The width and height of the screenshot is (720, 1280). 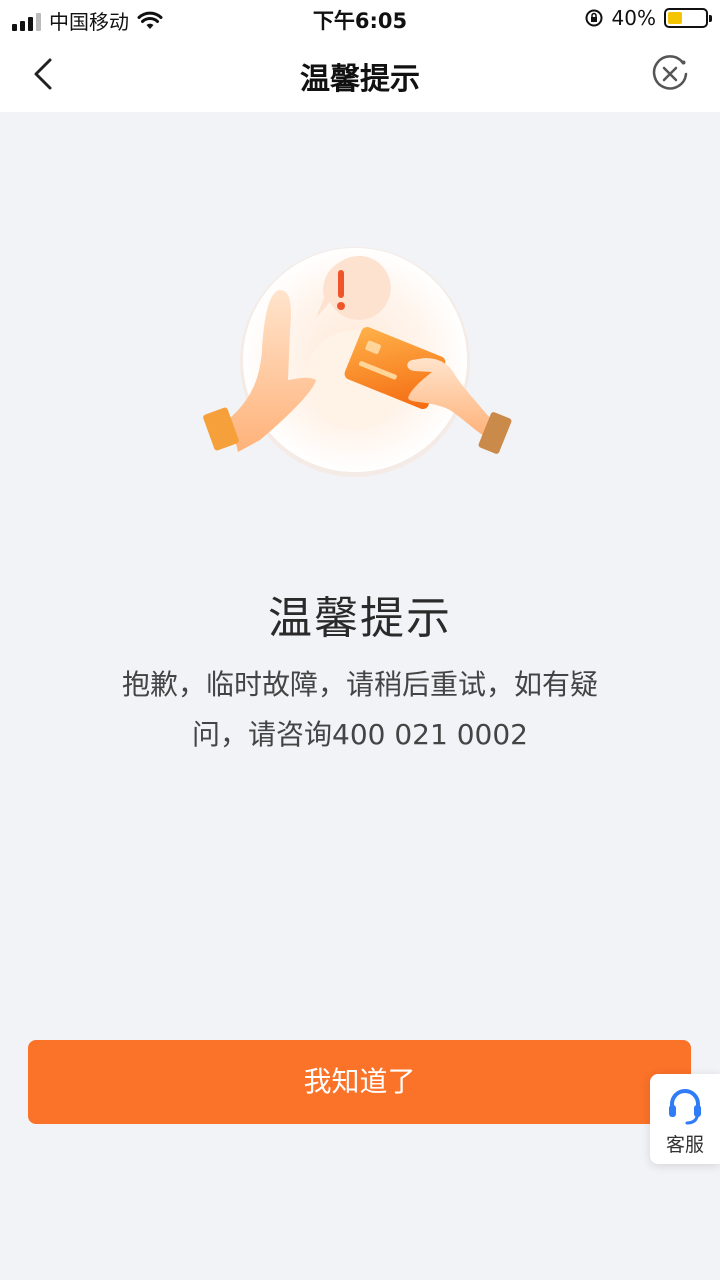 I want to click on battery-percent: 40%, so click(x=633, y=18).